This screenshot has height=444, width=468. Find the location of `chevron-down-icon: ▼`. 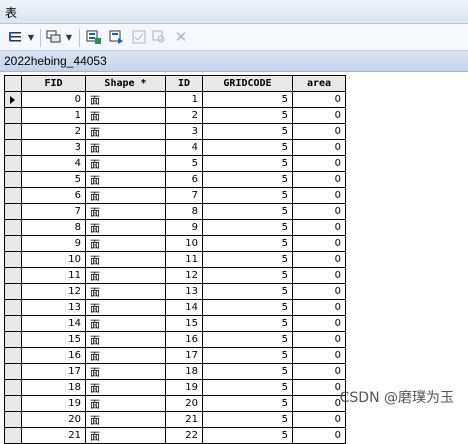

chevron-down-icon: ▼ is located at coordinates (31, 37).